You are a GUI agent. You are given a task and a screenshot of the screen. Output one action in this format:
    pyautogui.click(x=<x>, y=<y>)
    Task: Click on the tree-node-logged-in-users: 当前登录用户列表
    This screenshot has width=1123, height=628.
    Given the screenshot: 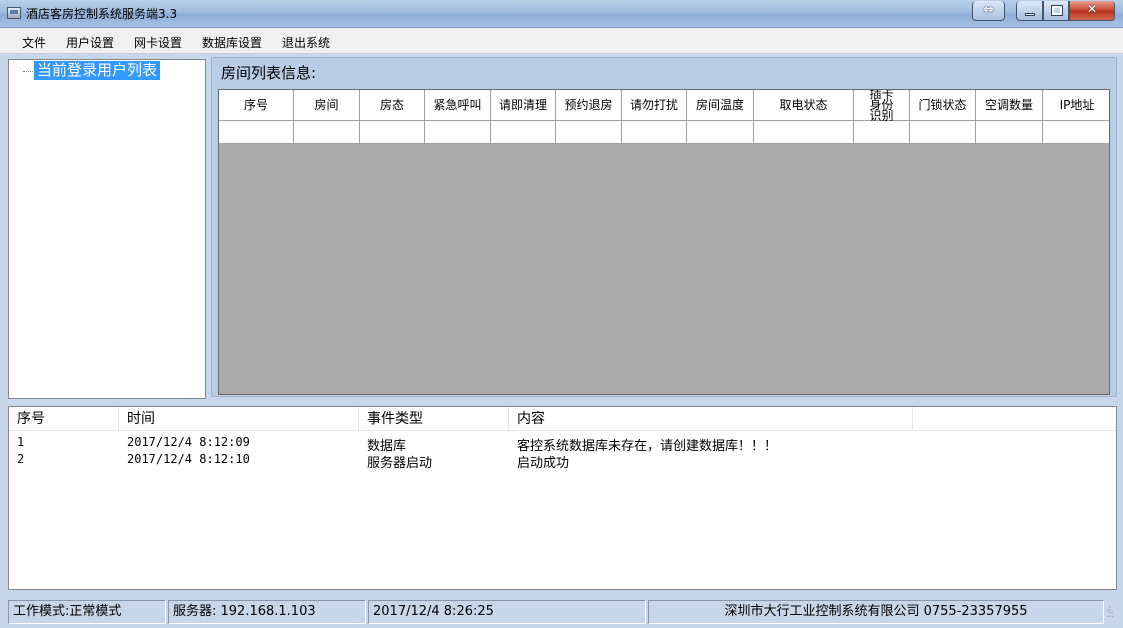 What is the action you would take?
    pyautogui.click(x=97, y=70)
    